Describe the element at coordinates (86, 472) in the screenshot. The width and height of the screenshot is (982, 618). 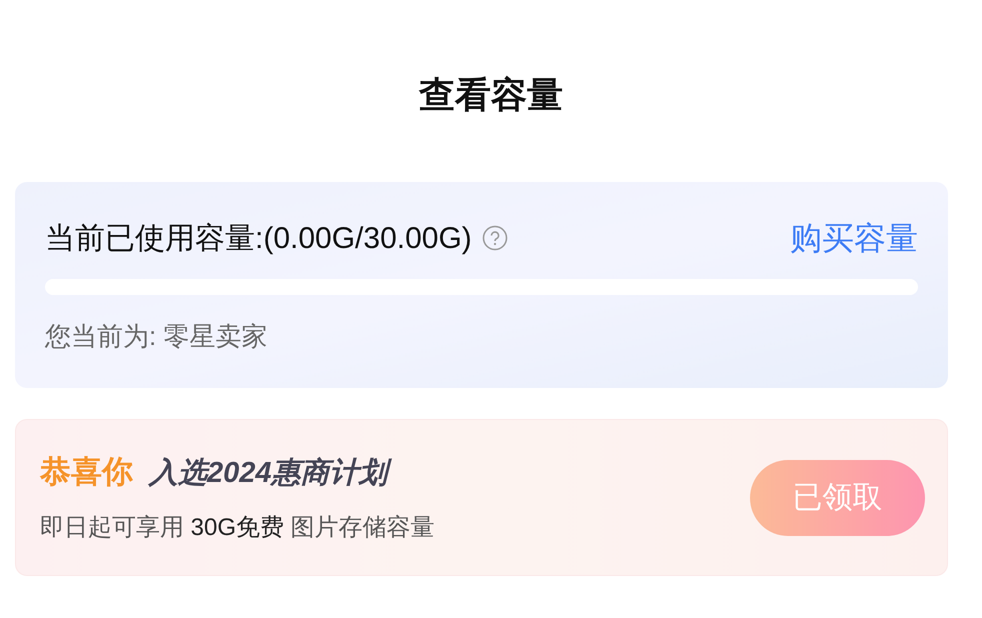
I see `promo-highlight: 恭喜你` at that location.